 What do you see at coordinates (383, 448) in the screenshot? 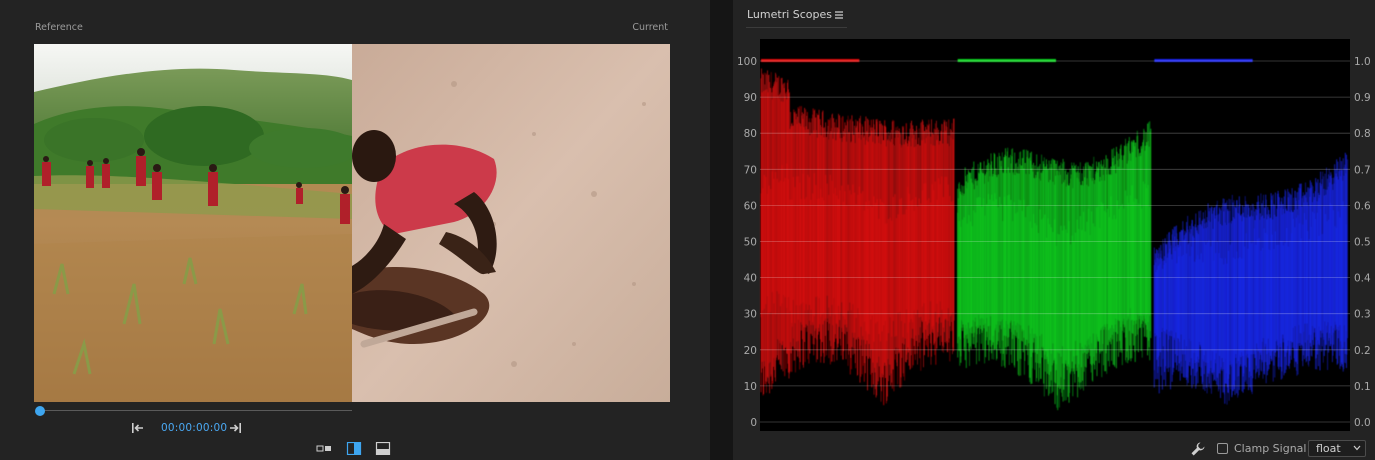
I see `horizontal-split-icon` at bounding box center [383, 448].